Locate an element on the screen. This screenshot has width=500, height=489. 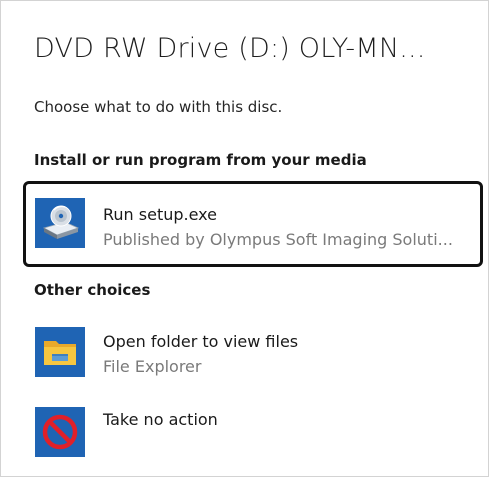
run-setup-title: Run setup.exe is located at coordinates (160, 214).